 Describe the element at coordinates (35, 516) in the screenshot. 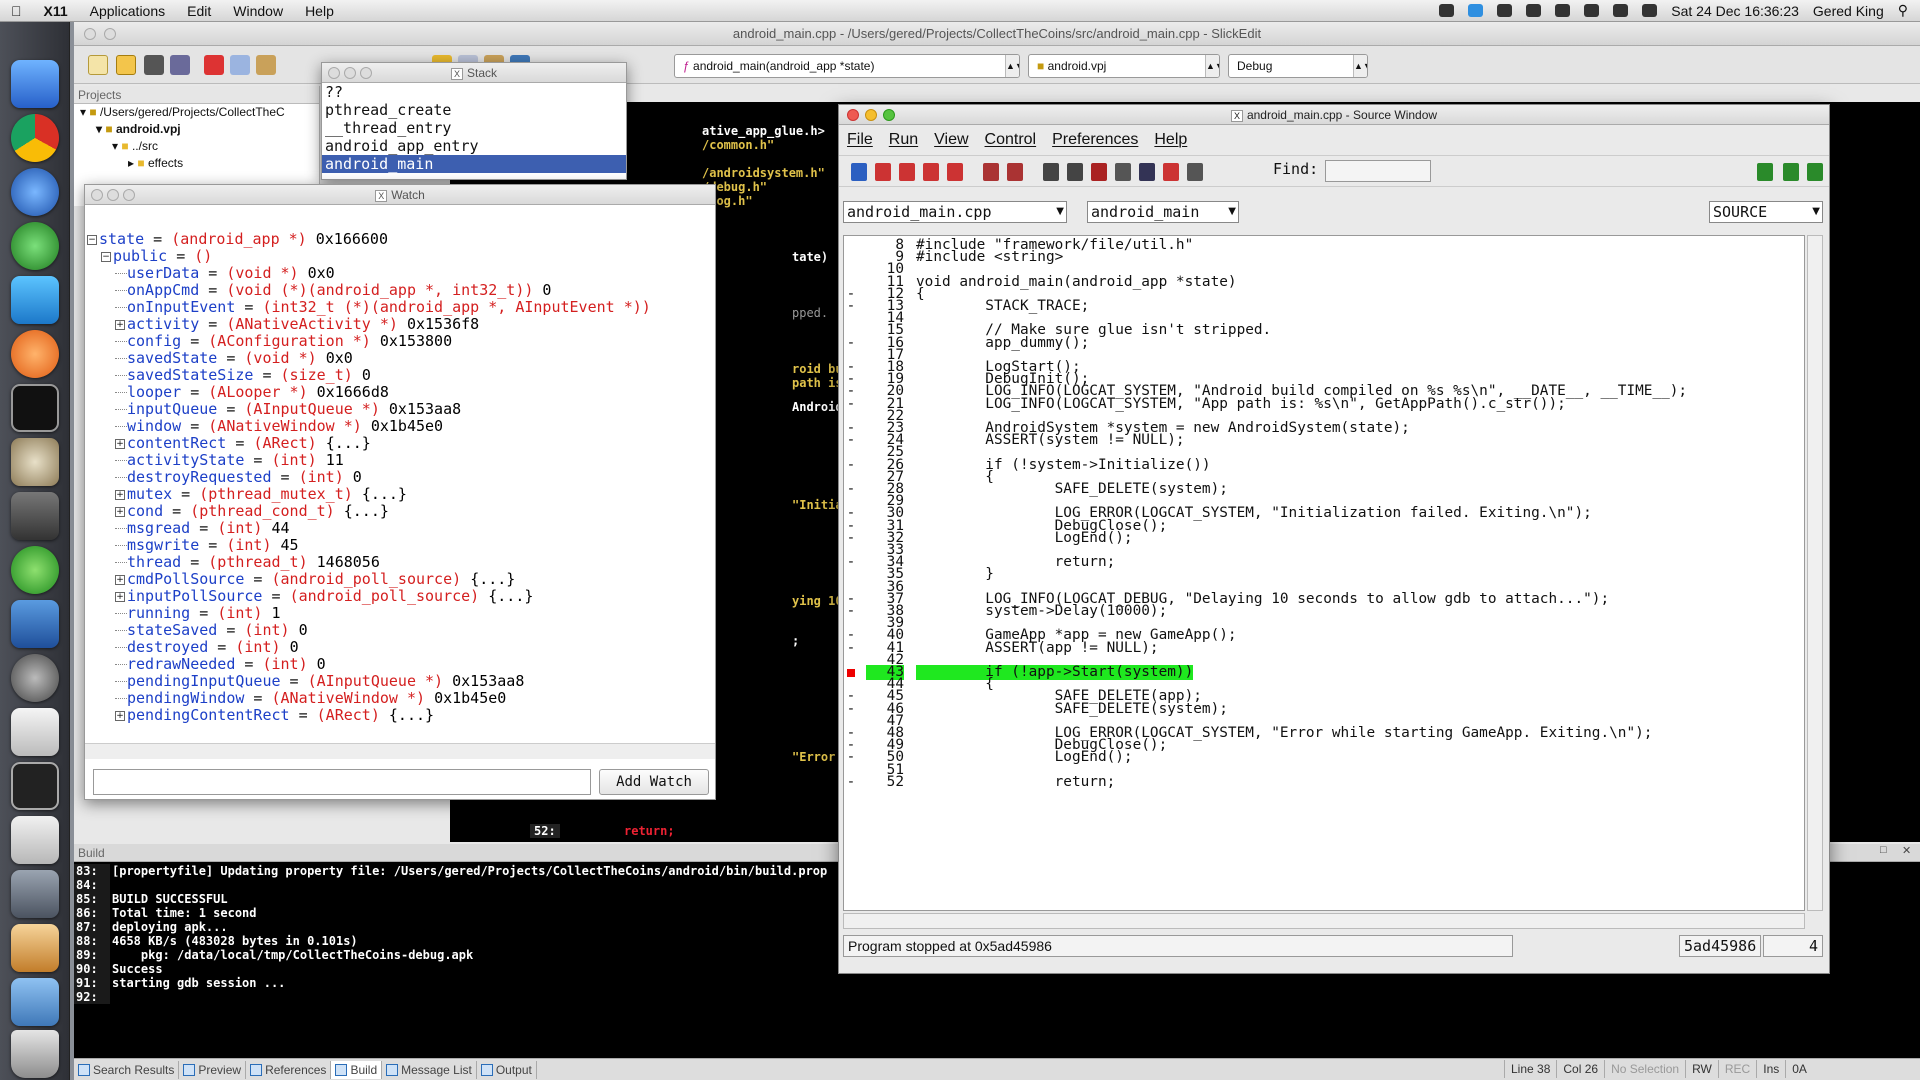

I see `preview-icon` at that location.